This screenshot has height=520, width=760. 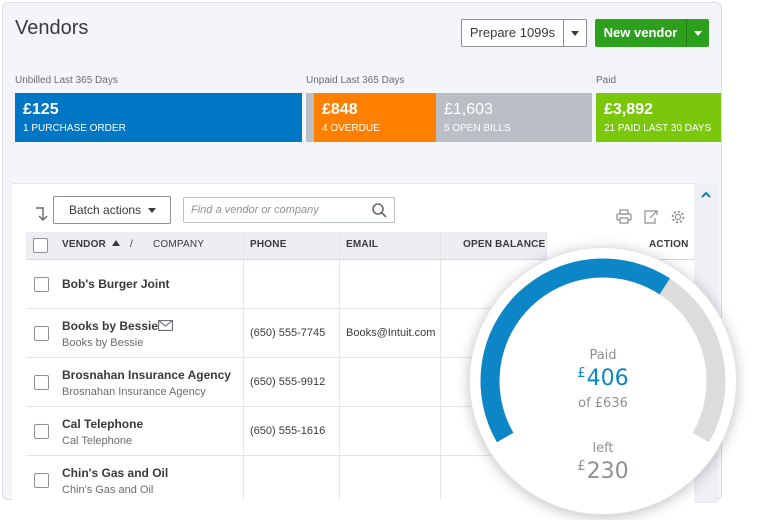 What do you see at coordinates (603, 403) in the screenshot?
I see `gauge-total: of £636` at bounding box center [603, 403].